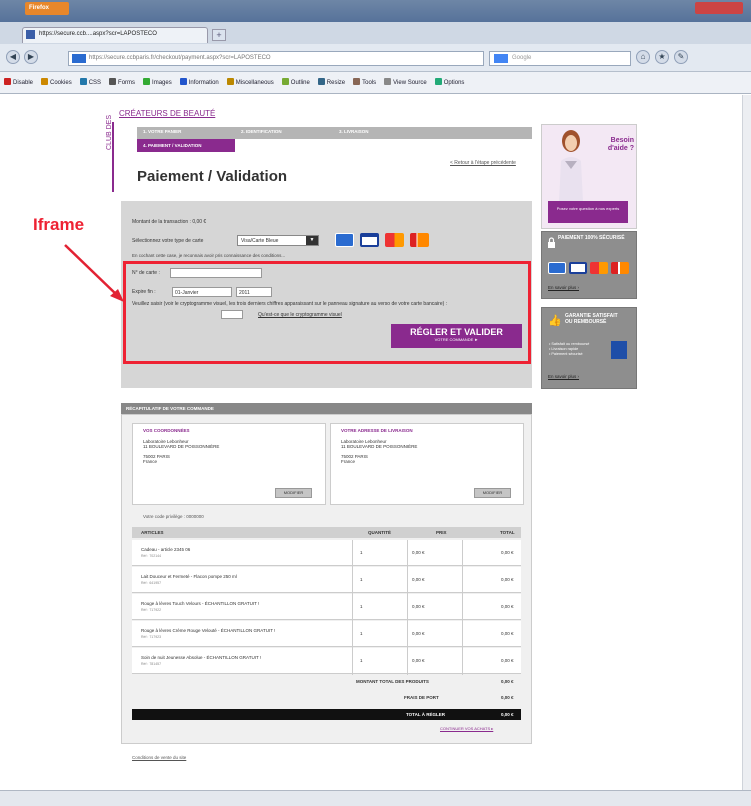  I want to click on iframe-annotation-label: Iframe, so click(59, 224).